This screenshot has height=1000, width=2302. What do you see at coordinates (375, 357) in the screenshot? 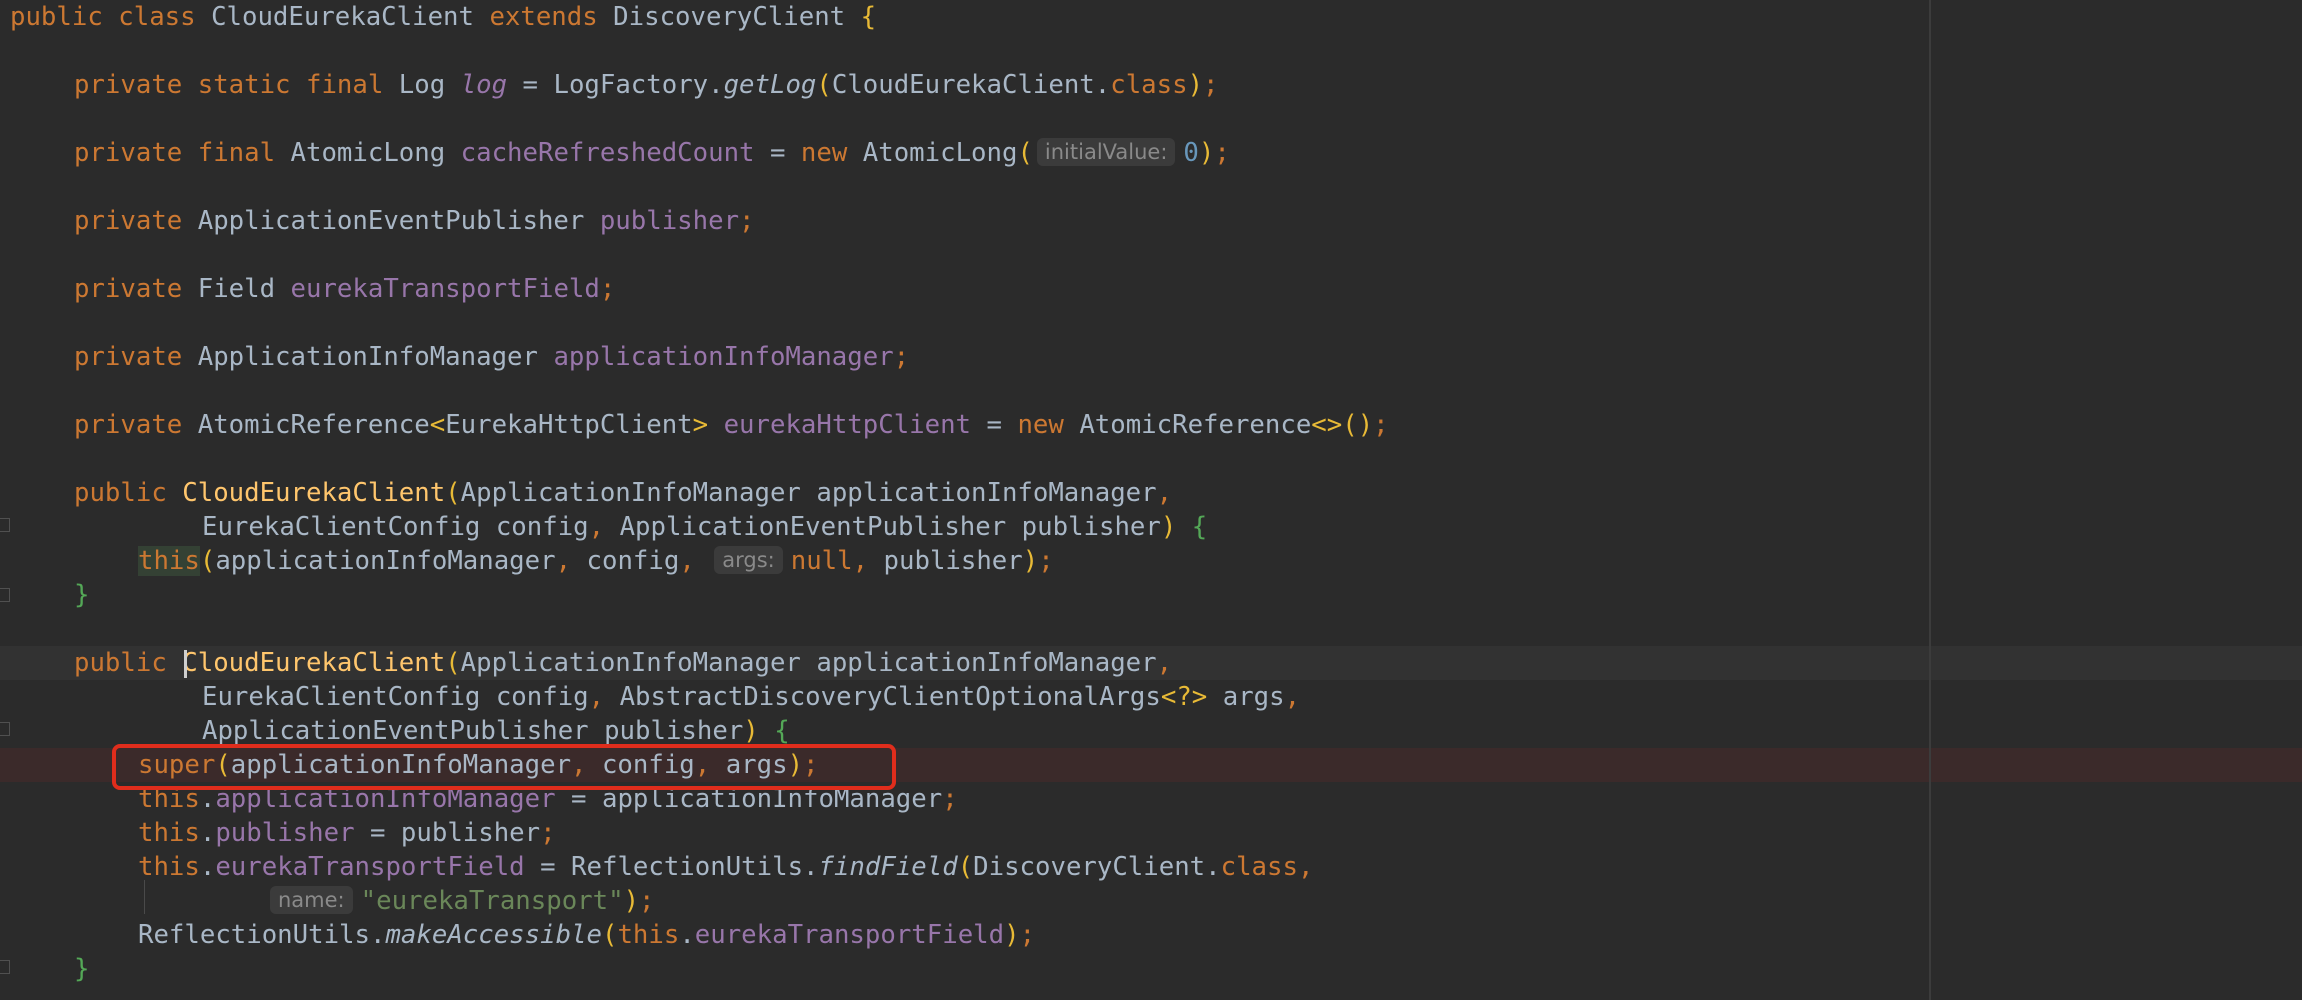
I see `code-token: ApplicationInfoManager` at bounding box center [375, 357].